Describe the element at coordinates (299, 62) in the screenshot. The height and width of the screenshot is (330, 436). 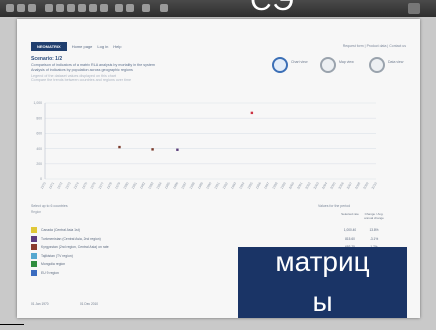
I see `chart-view-label: Chart view` at that location.